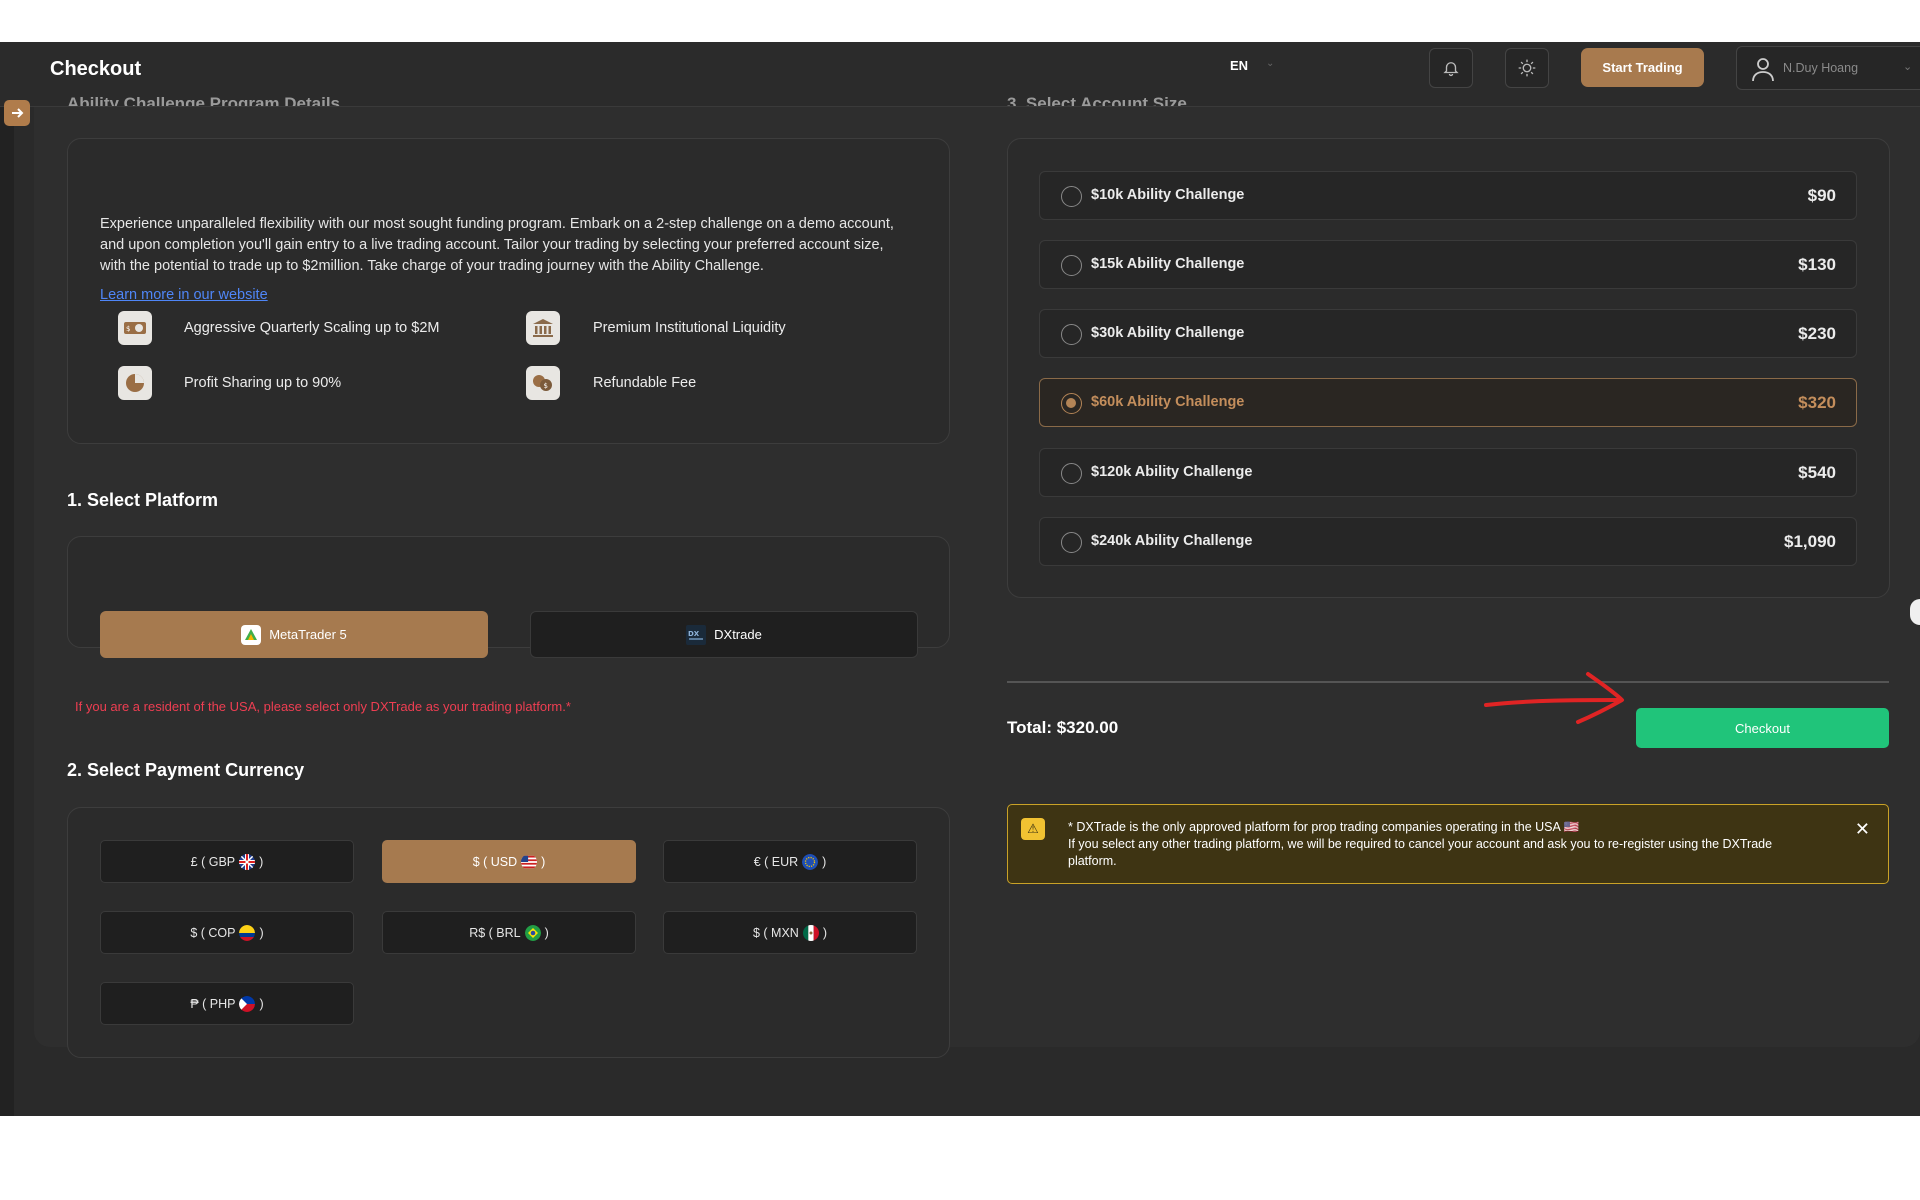 This screenshot has height=1200, width=1920. What do you see at coordinates (1763, 70) in the screenshot?
I see `user-icon` at bounding box center [1763, 70].